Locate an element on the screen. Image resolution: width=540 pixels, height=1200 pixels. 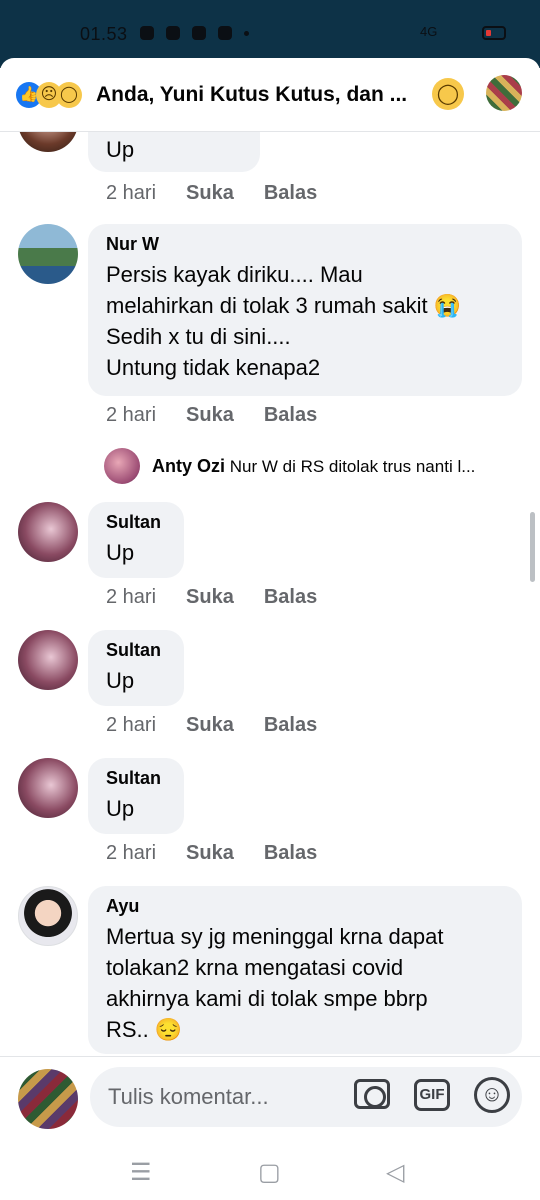
comment-text-line: tolakan2 krna mengatasi covid is located at coordinates (255, 967).